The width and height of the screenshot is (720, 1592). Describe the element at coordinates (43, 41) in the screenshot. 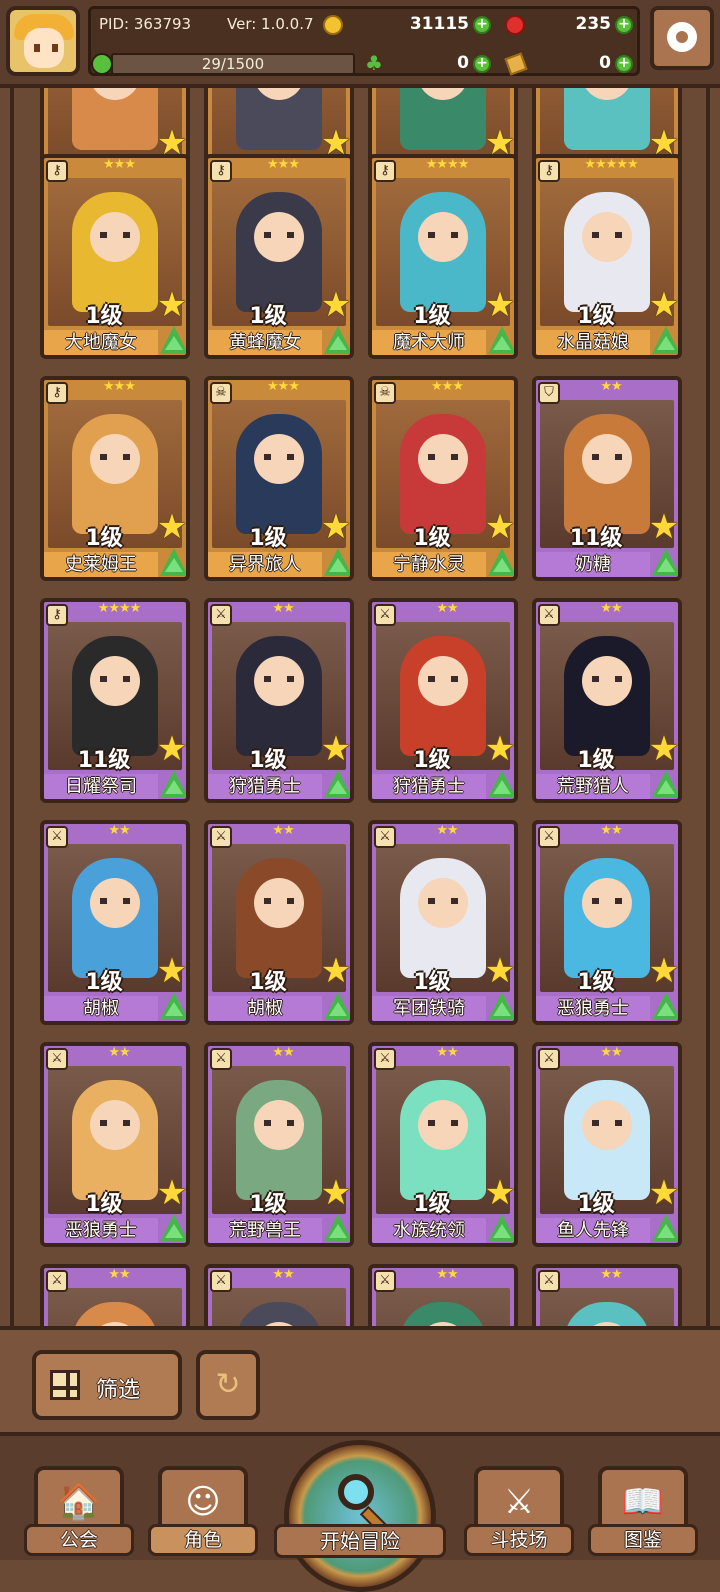

I see `player-avatar` at that location.